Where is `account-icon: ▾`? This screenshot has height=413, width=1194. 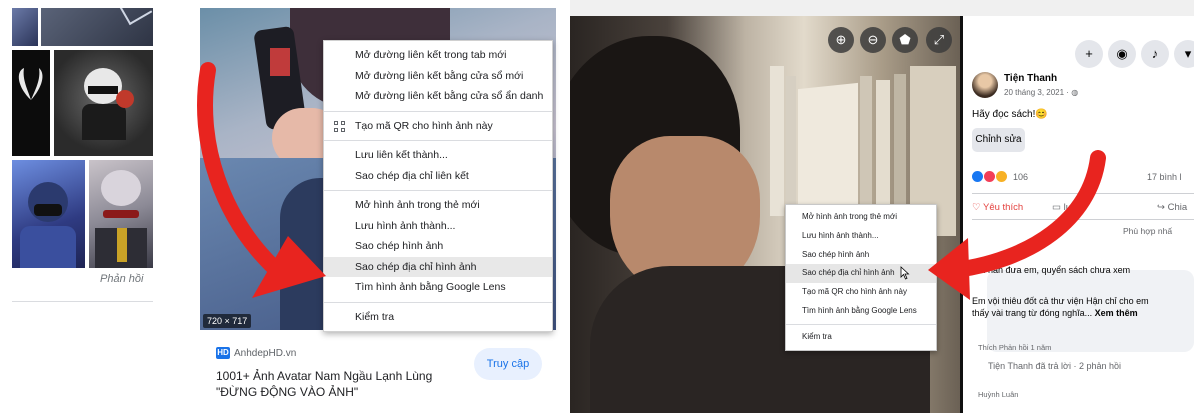
account-icon: ▾ is located at coordinates (1184, 54).